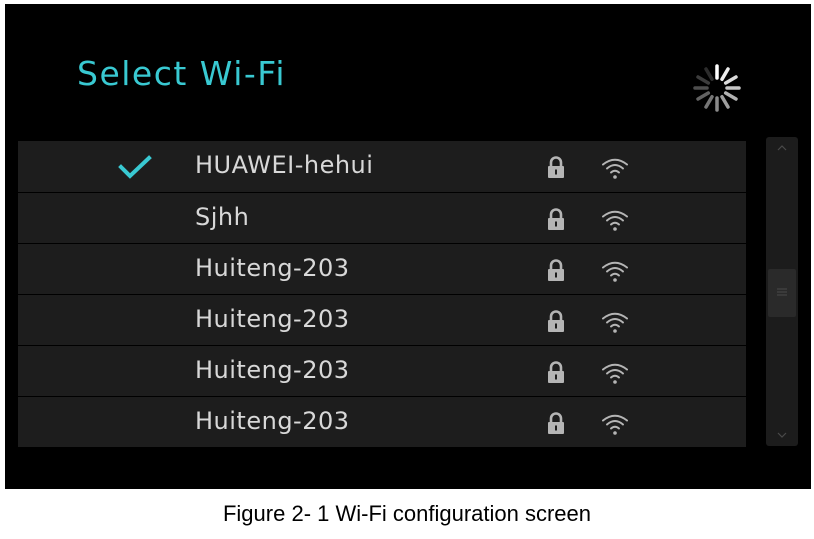 The width and height of the screenshot is (814, 539). I want to click on wifi-network-name: HUAWEI-hehui, so click(284, 165).